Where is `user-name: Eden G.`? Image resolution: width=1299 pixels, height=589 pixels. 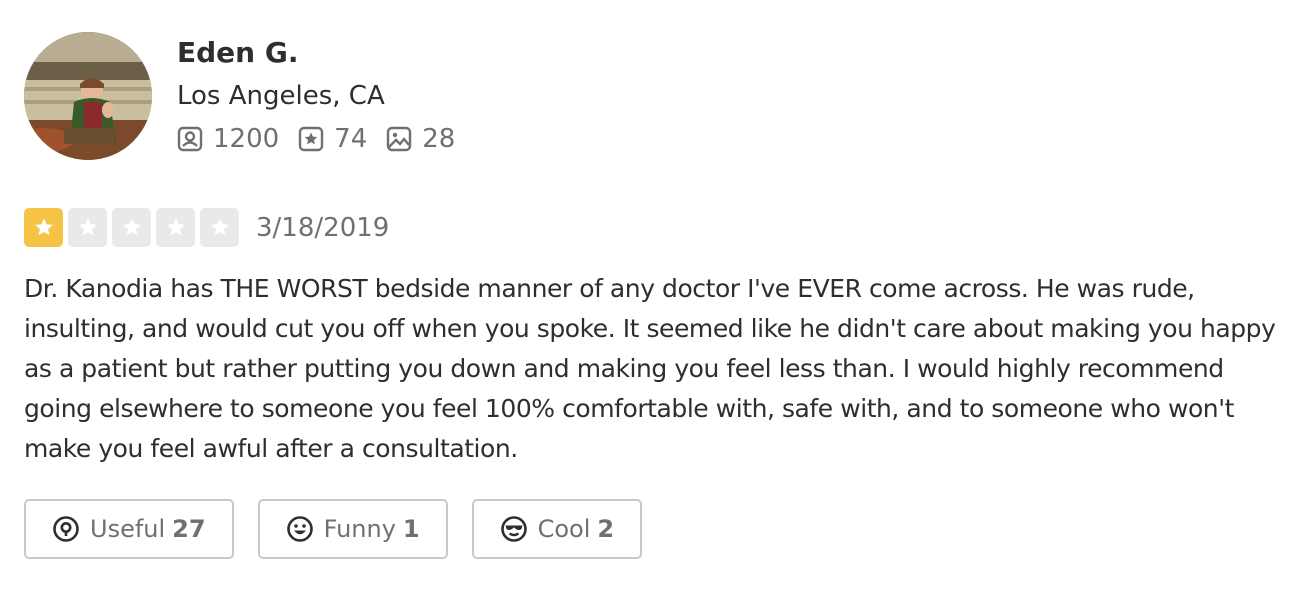
user-name: Eden G. is located at coordinates (325, 53).